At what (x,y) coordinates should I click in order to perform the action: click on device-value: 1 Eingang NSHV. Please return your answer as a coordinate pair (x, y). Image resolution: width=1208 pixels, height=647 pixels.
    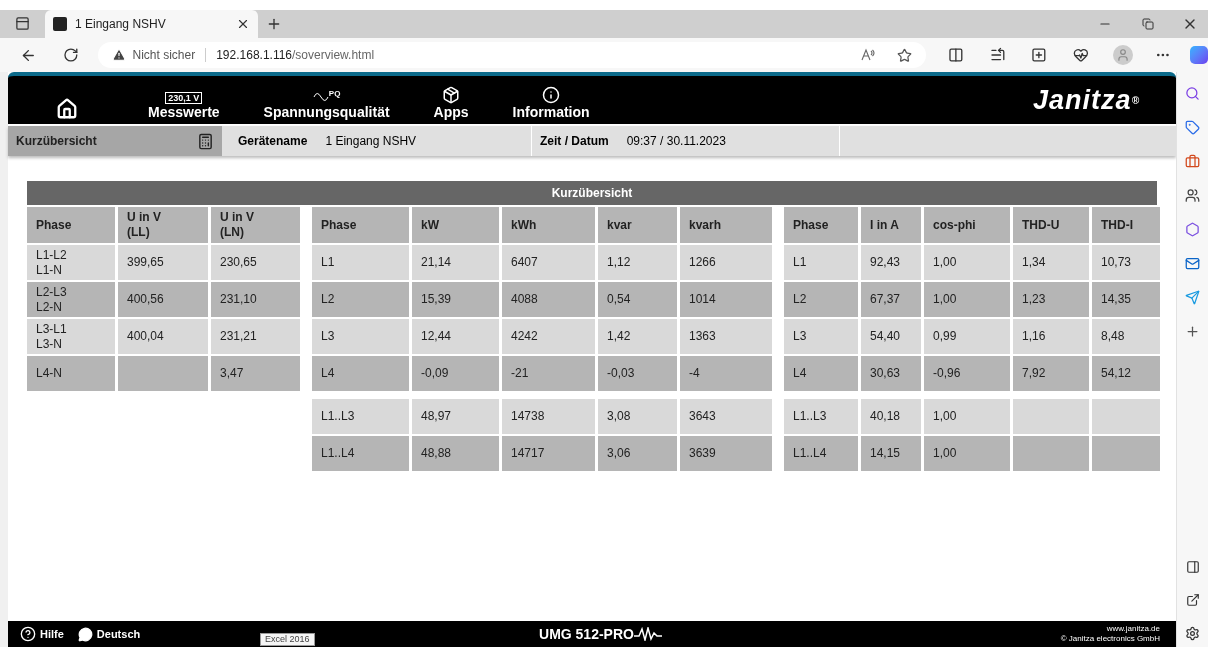
    Looking at the image, I should click on (371, 141).